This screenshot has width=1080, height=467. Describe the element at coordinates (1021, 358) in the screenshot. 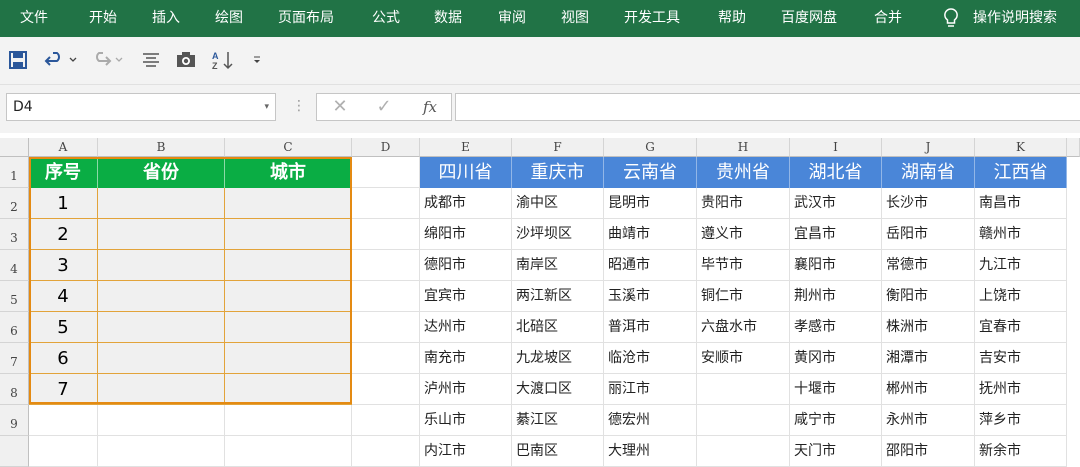

I see `city-cell: 吉安市` at that location.